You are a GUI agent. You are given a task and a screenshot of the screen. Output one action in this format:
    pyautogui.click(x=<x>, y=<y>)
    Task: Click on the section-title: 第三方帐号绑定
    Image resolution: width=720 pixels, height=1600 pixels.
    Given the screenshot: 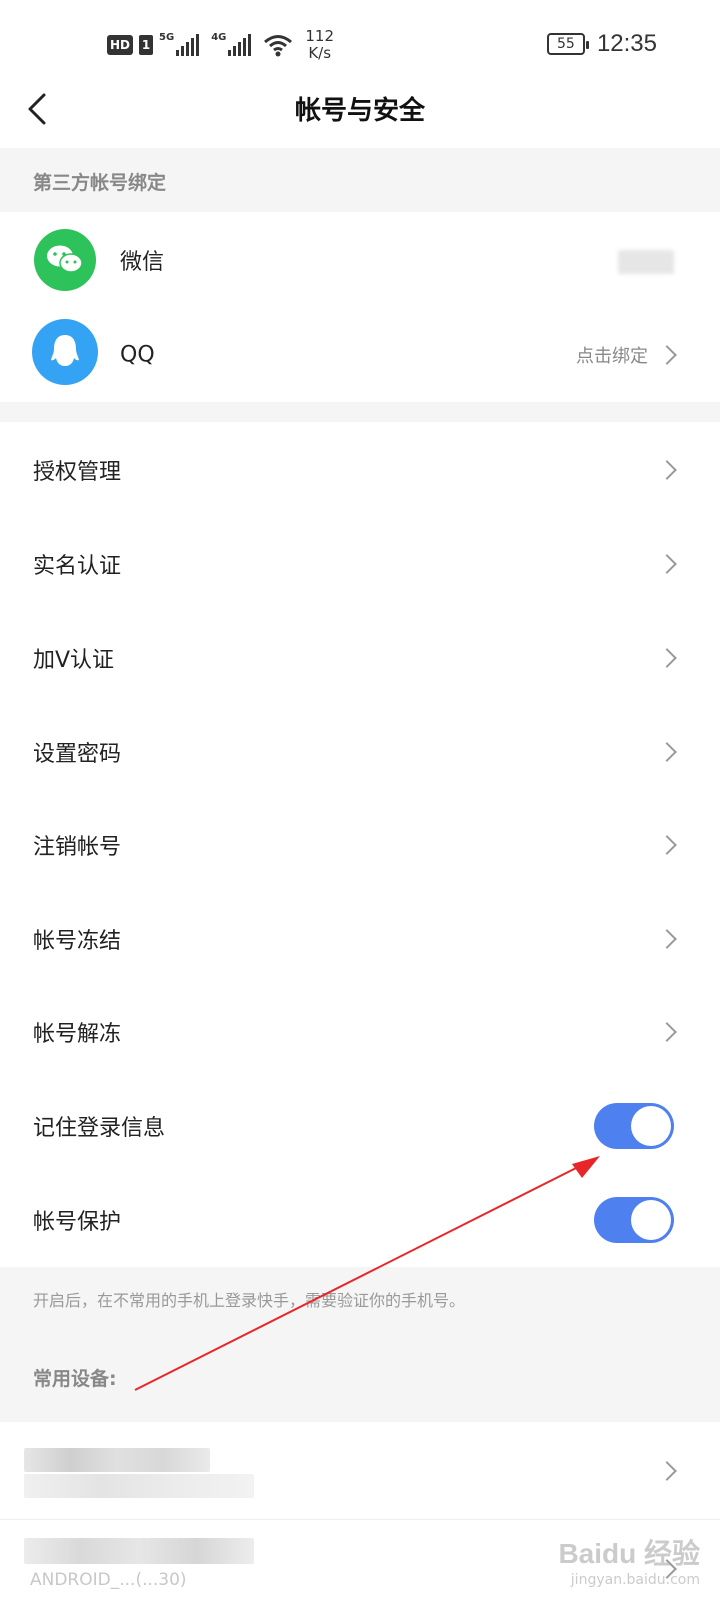 What is the action you would take?
    pyautogui.click(x=100, y=183)
    